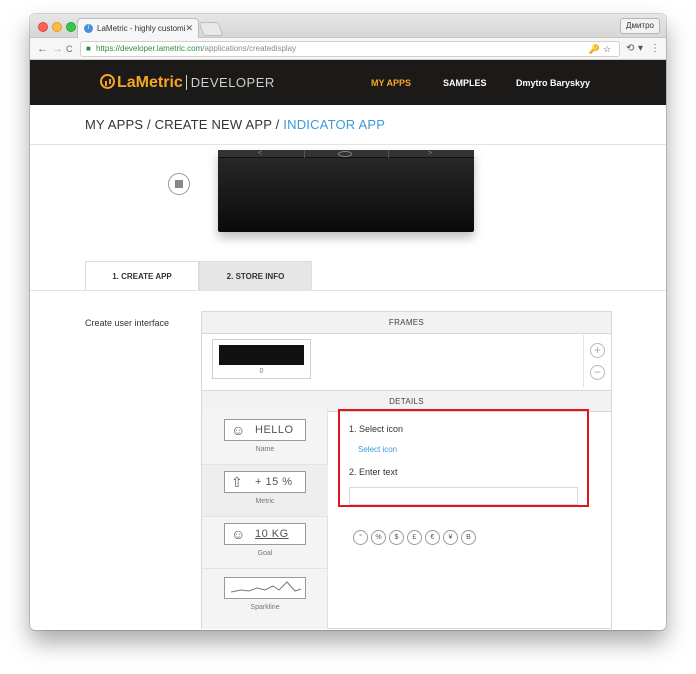 The width and height of the screenshot is (696, 674). Describe the element at coordinates (189, 28) in the screenshot. I see `tab-close-icon: ✕` at that location.